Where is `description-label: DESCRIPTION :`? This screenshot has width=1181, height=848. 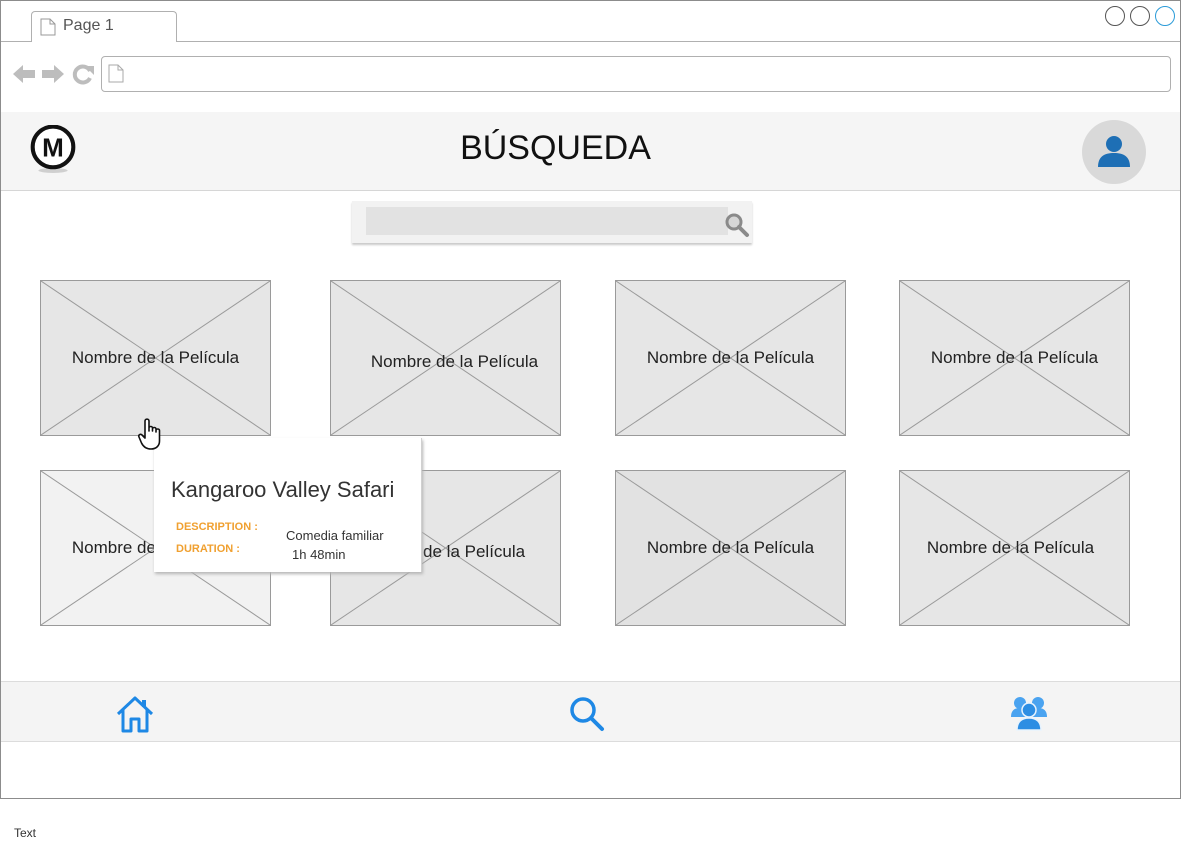
description-label: DESCRIPTION : is located at coordinates (217, 527).